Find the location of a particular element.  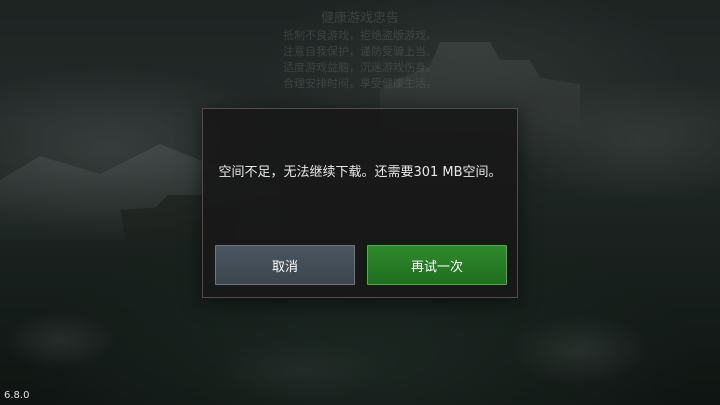

retry-button: 再试一次 is located at coordinates (437, 265).